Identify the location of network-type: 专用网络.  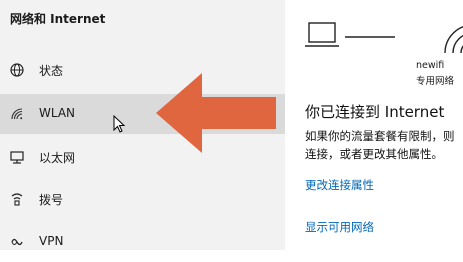
(435, 81).